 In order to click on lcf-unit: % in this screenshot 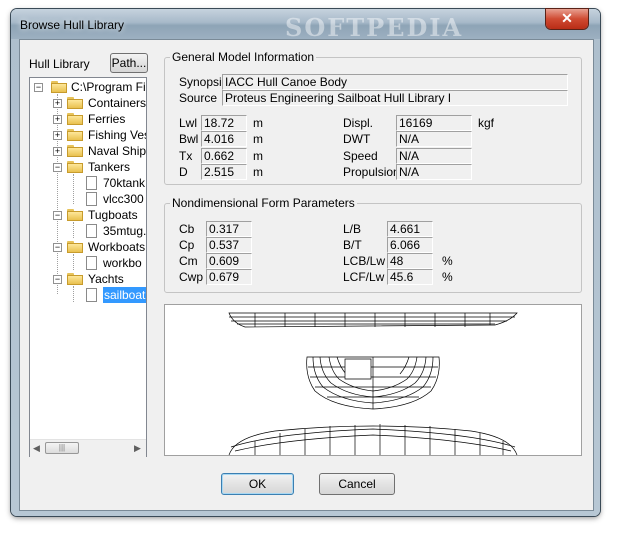, I will do `click(447, 277)`.